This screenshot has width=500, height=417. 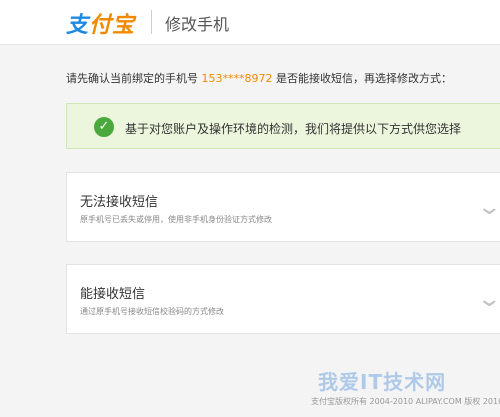 I want to click on option-title: 无法接收短信, so click(x=119, y=202).